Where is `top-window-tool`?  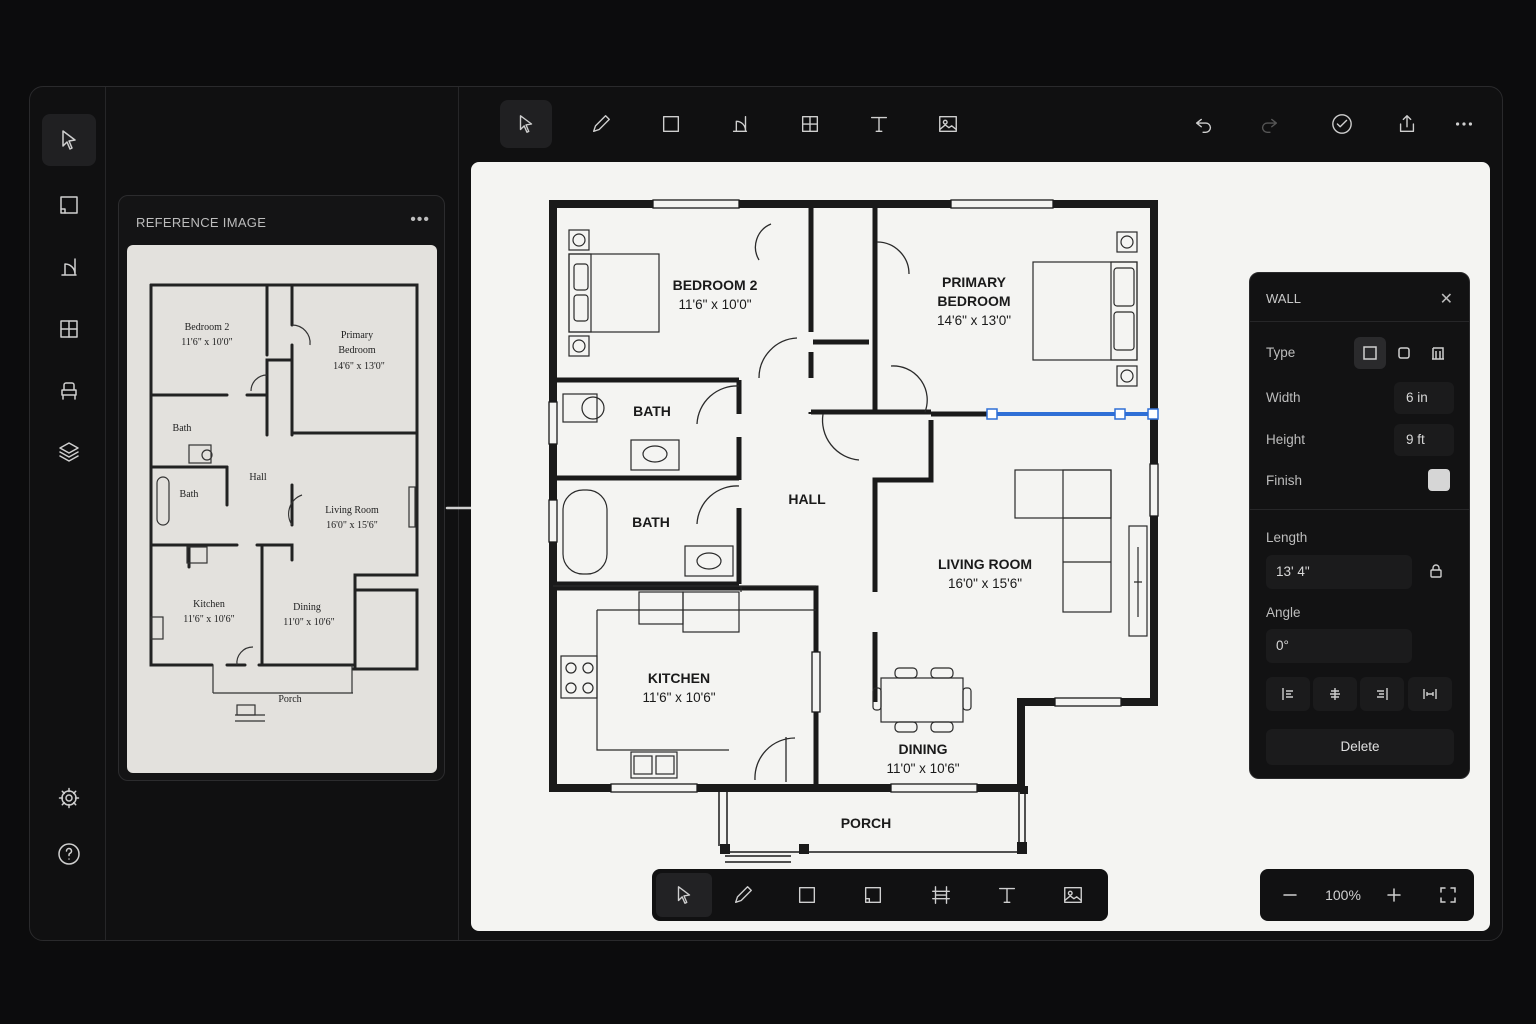 top-window-tool is located at coordinates (810, 124).